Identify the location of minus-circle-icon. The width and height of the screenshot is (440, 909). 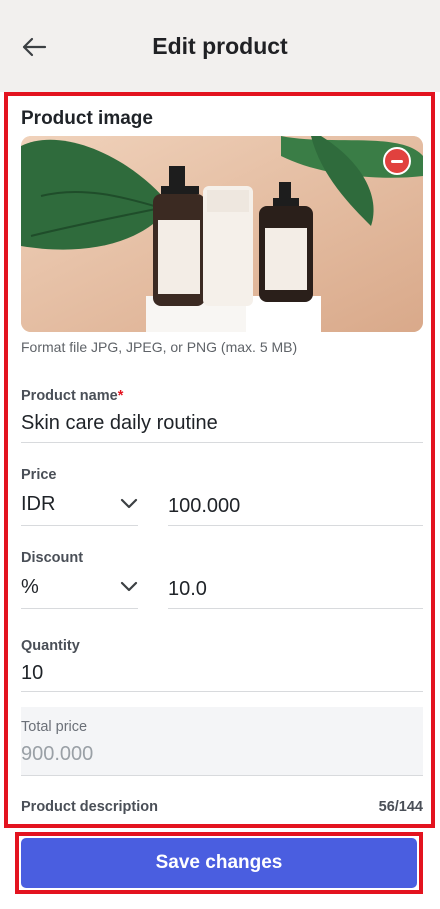
(397, 161).